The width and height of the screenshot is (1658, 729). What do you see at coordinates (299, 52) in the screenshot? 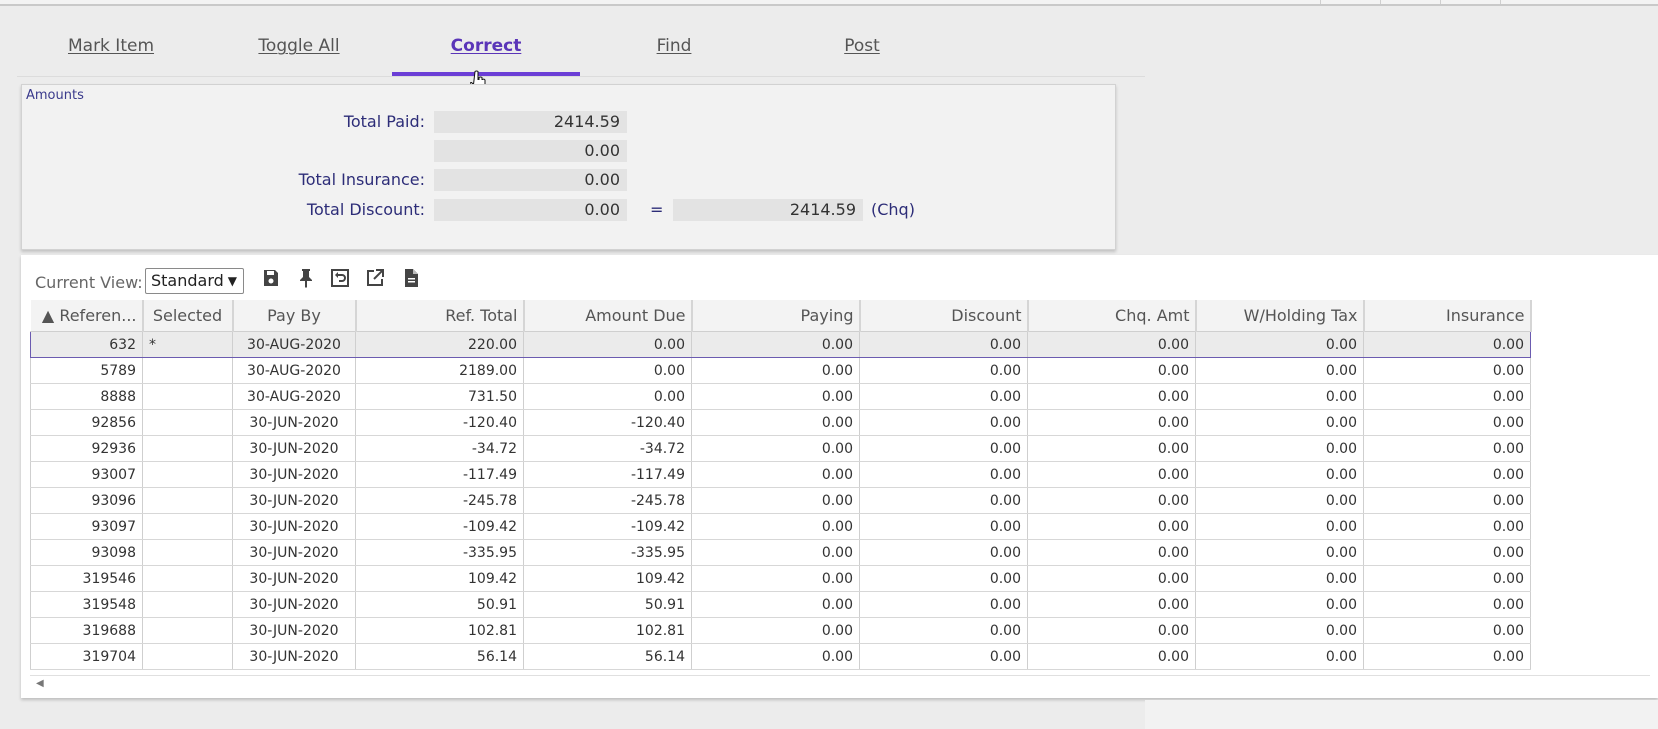
I see `tab-toggle-all: Toggle All` at bounding box center [299, 52].